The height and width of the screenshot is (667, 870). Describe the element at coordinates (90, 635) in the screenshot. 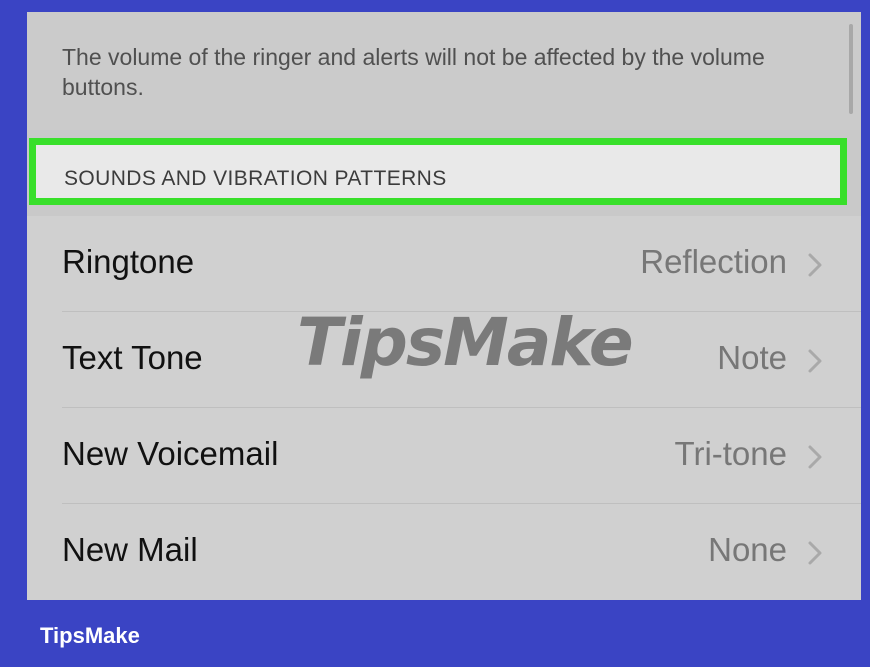

I see `brand-label: TipsMake` at that location.